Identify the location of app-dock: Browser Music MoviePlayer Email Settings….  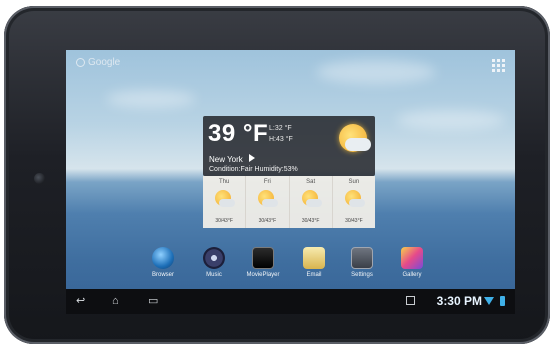
(290, 267).